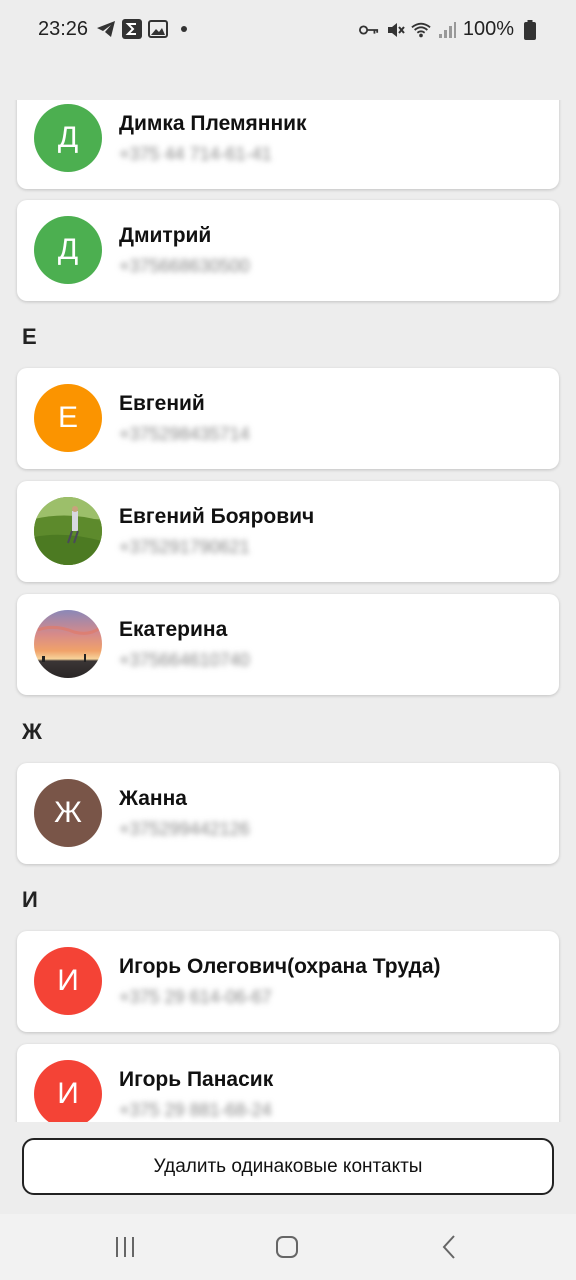  What do you see at coordinates (288, 144) in the screenshot?
I see `contact-card: Д Димка Племянник +375 44 714-61-41` at bounding box center [288, 144].